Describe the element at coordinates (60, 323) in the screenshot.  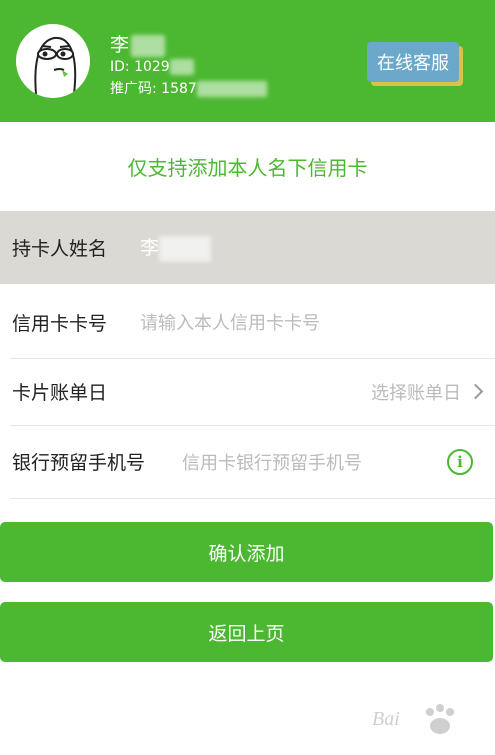
I see `card-number-label: 信用卡卡号` at that location.